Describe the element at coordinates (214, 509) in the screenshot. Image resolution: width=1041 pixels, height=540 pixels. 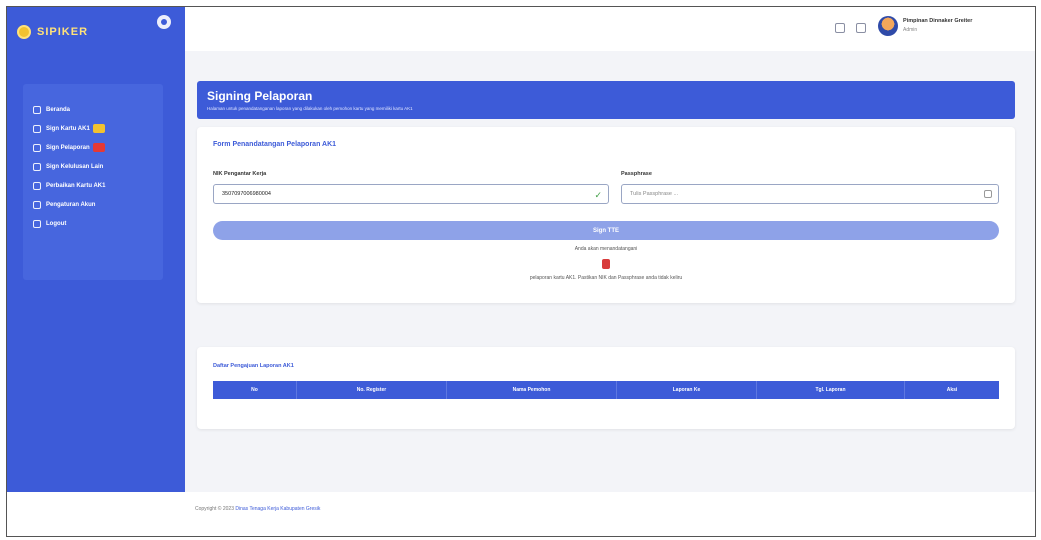
I see `copyright-text: Copyright © 2023` at that location.